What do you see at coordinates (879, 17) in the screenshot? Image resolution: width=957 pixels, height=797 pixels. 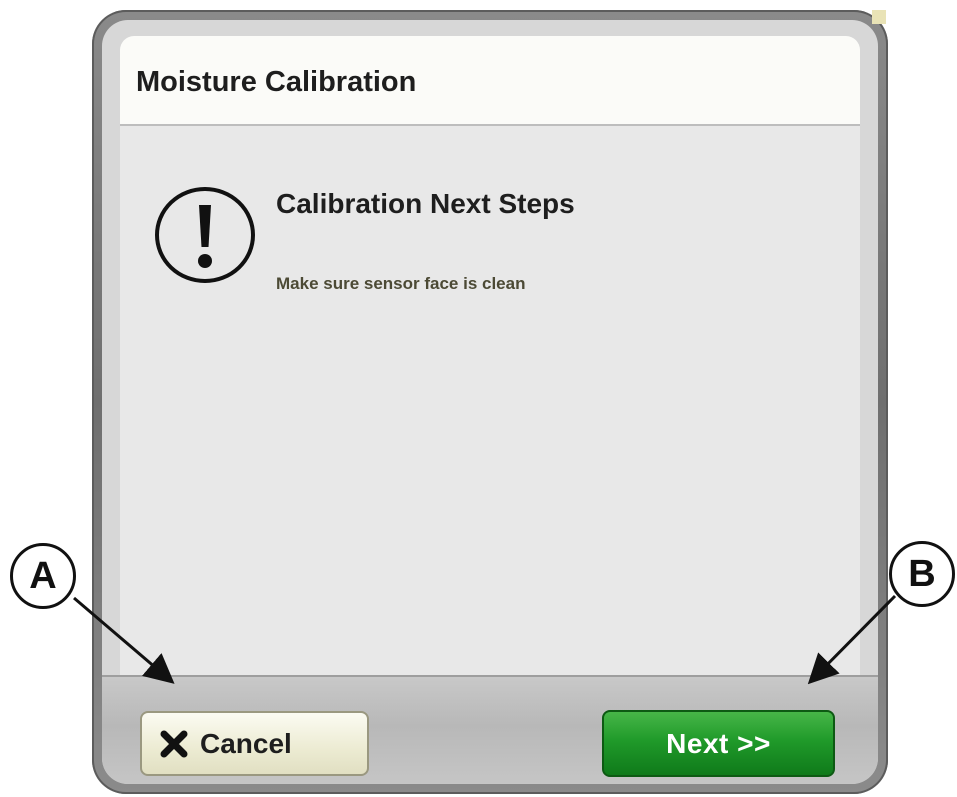 I see `bezel-corner` at bounding box center [879, 17].